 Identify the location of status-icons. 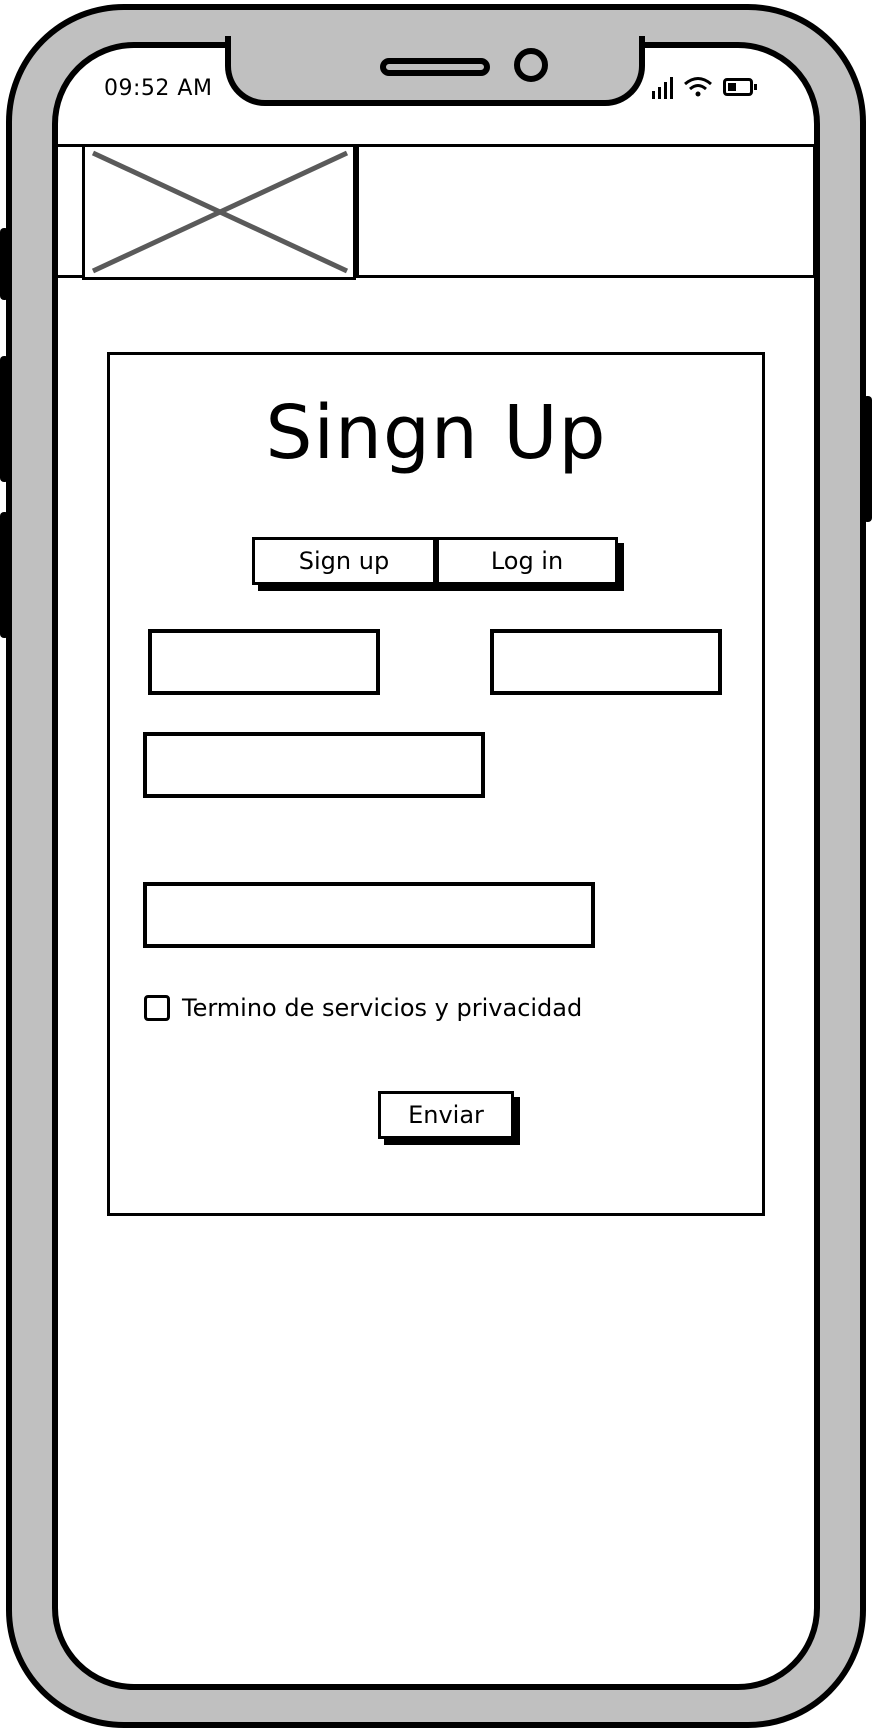
(704, 87).